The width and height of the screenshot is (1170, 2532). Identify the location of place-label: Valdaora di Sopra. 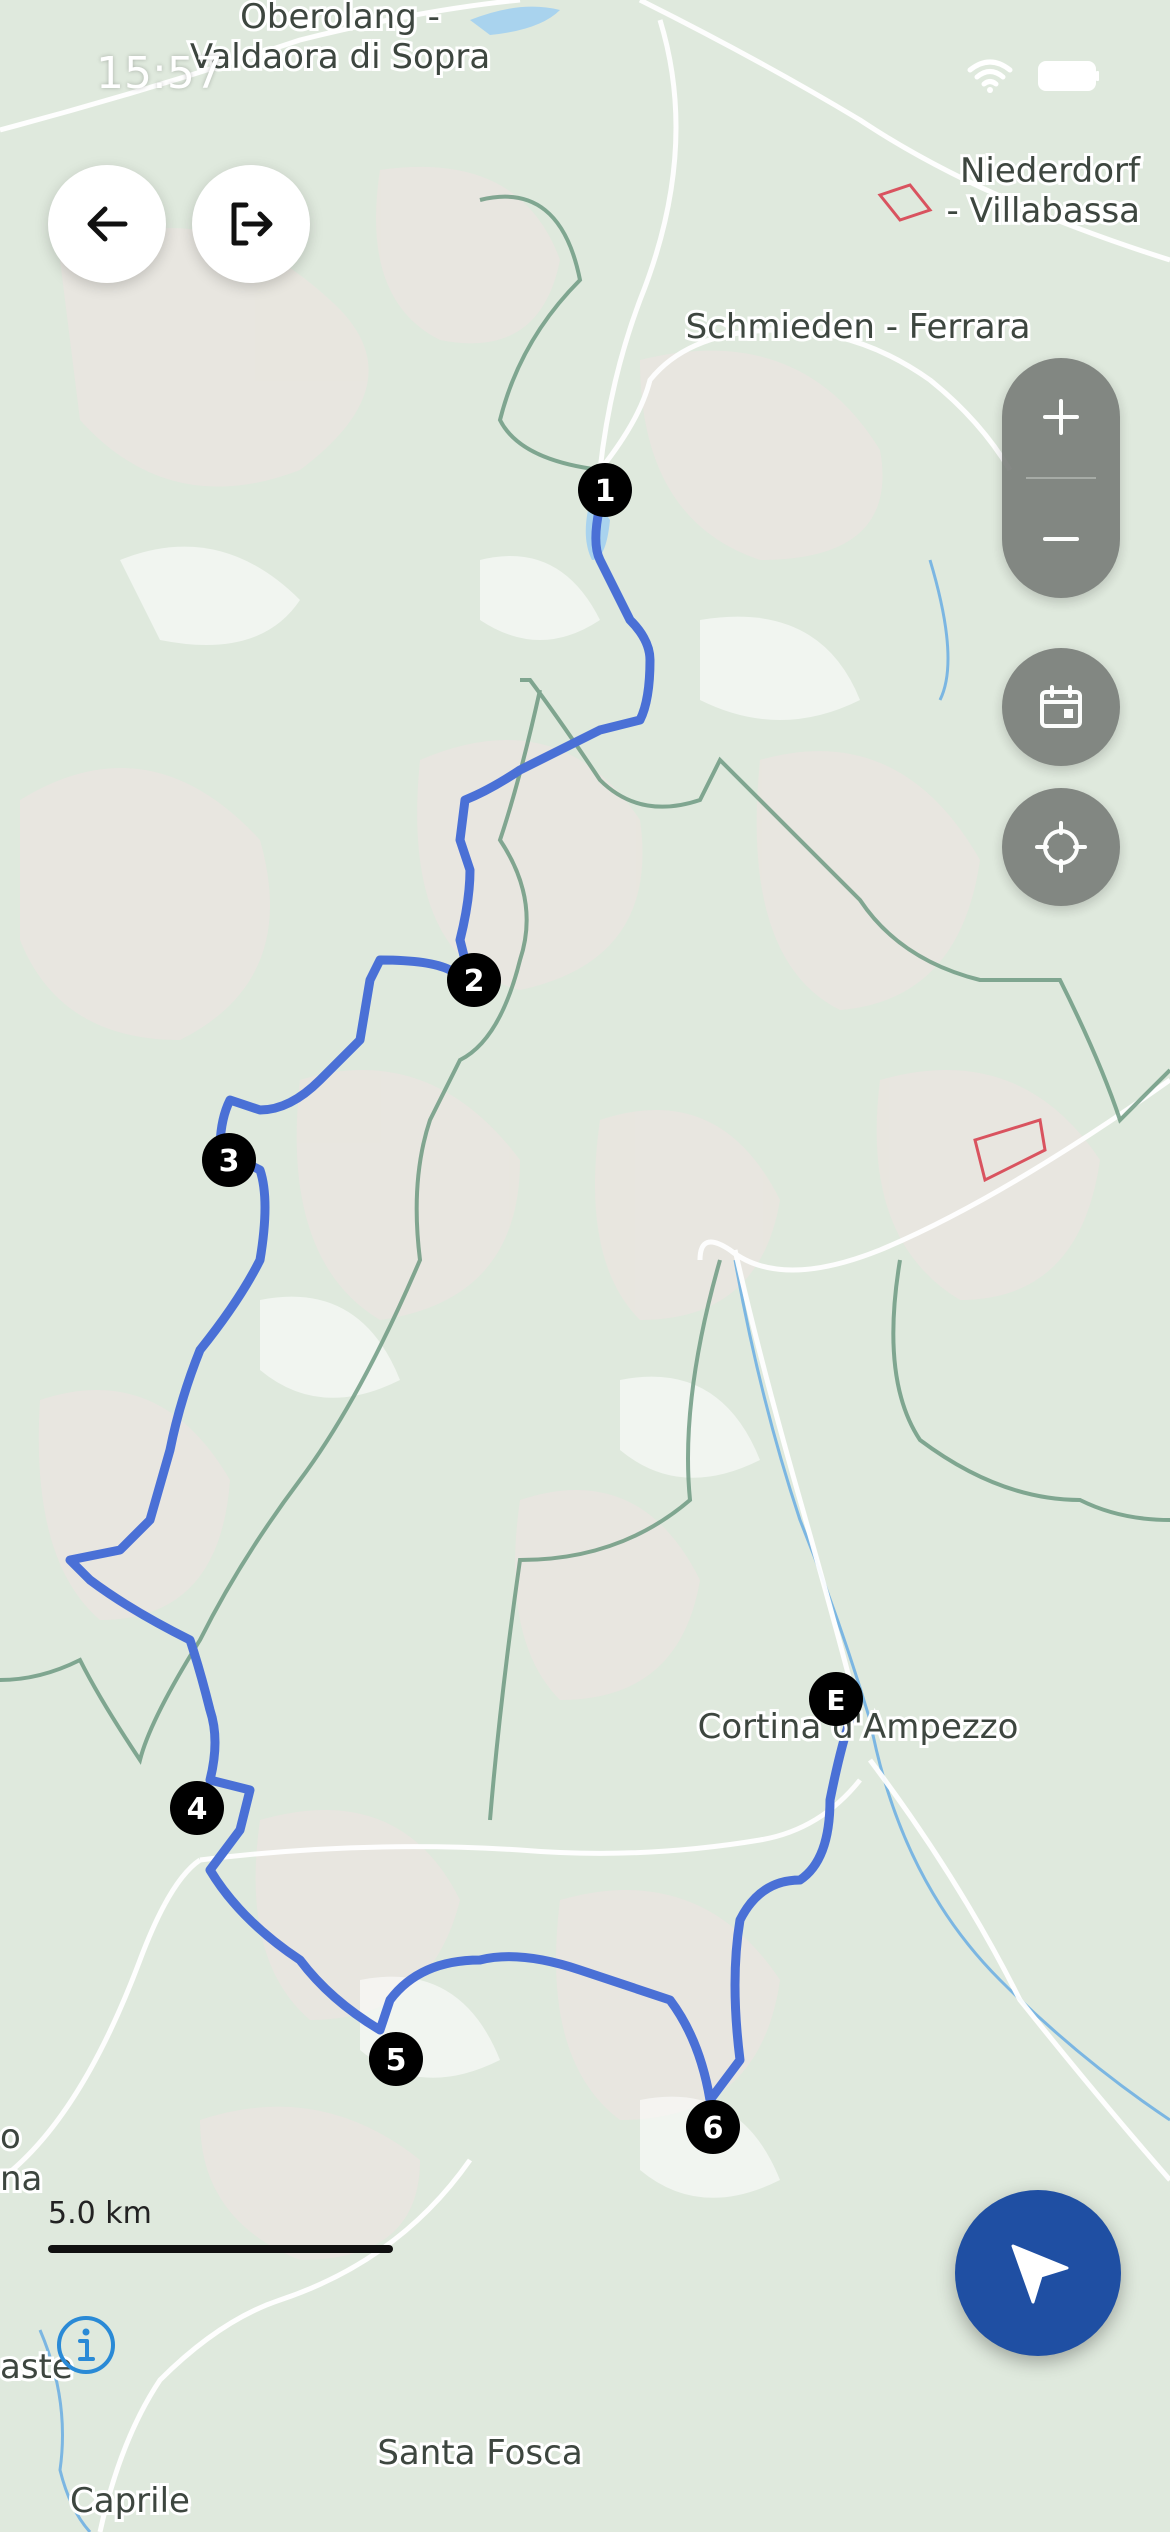
(340, 57).